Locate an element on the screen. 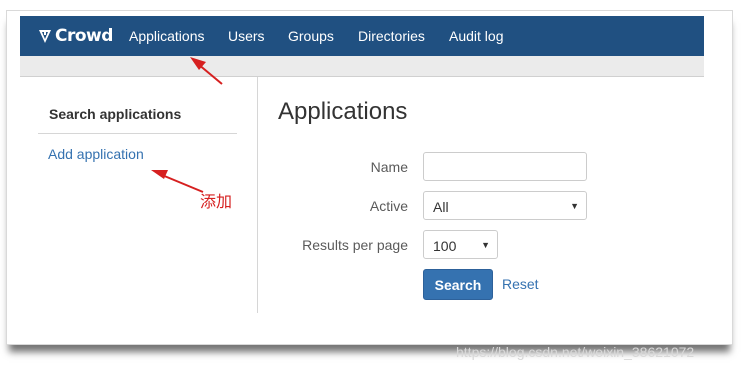 The width and height of the screenshot is (744, 373). results-per-page-select: 100 ▼ is located at coordinates (460, 244).